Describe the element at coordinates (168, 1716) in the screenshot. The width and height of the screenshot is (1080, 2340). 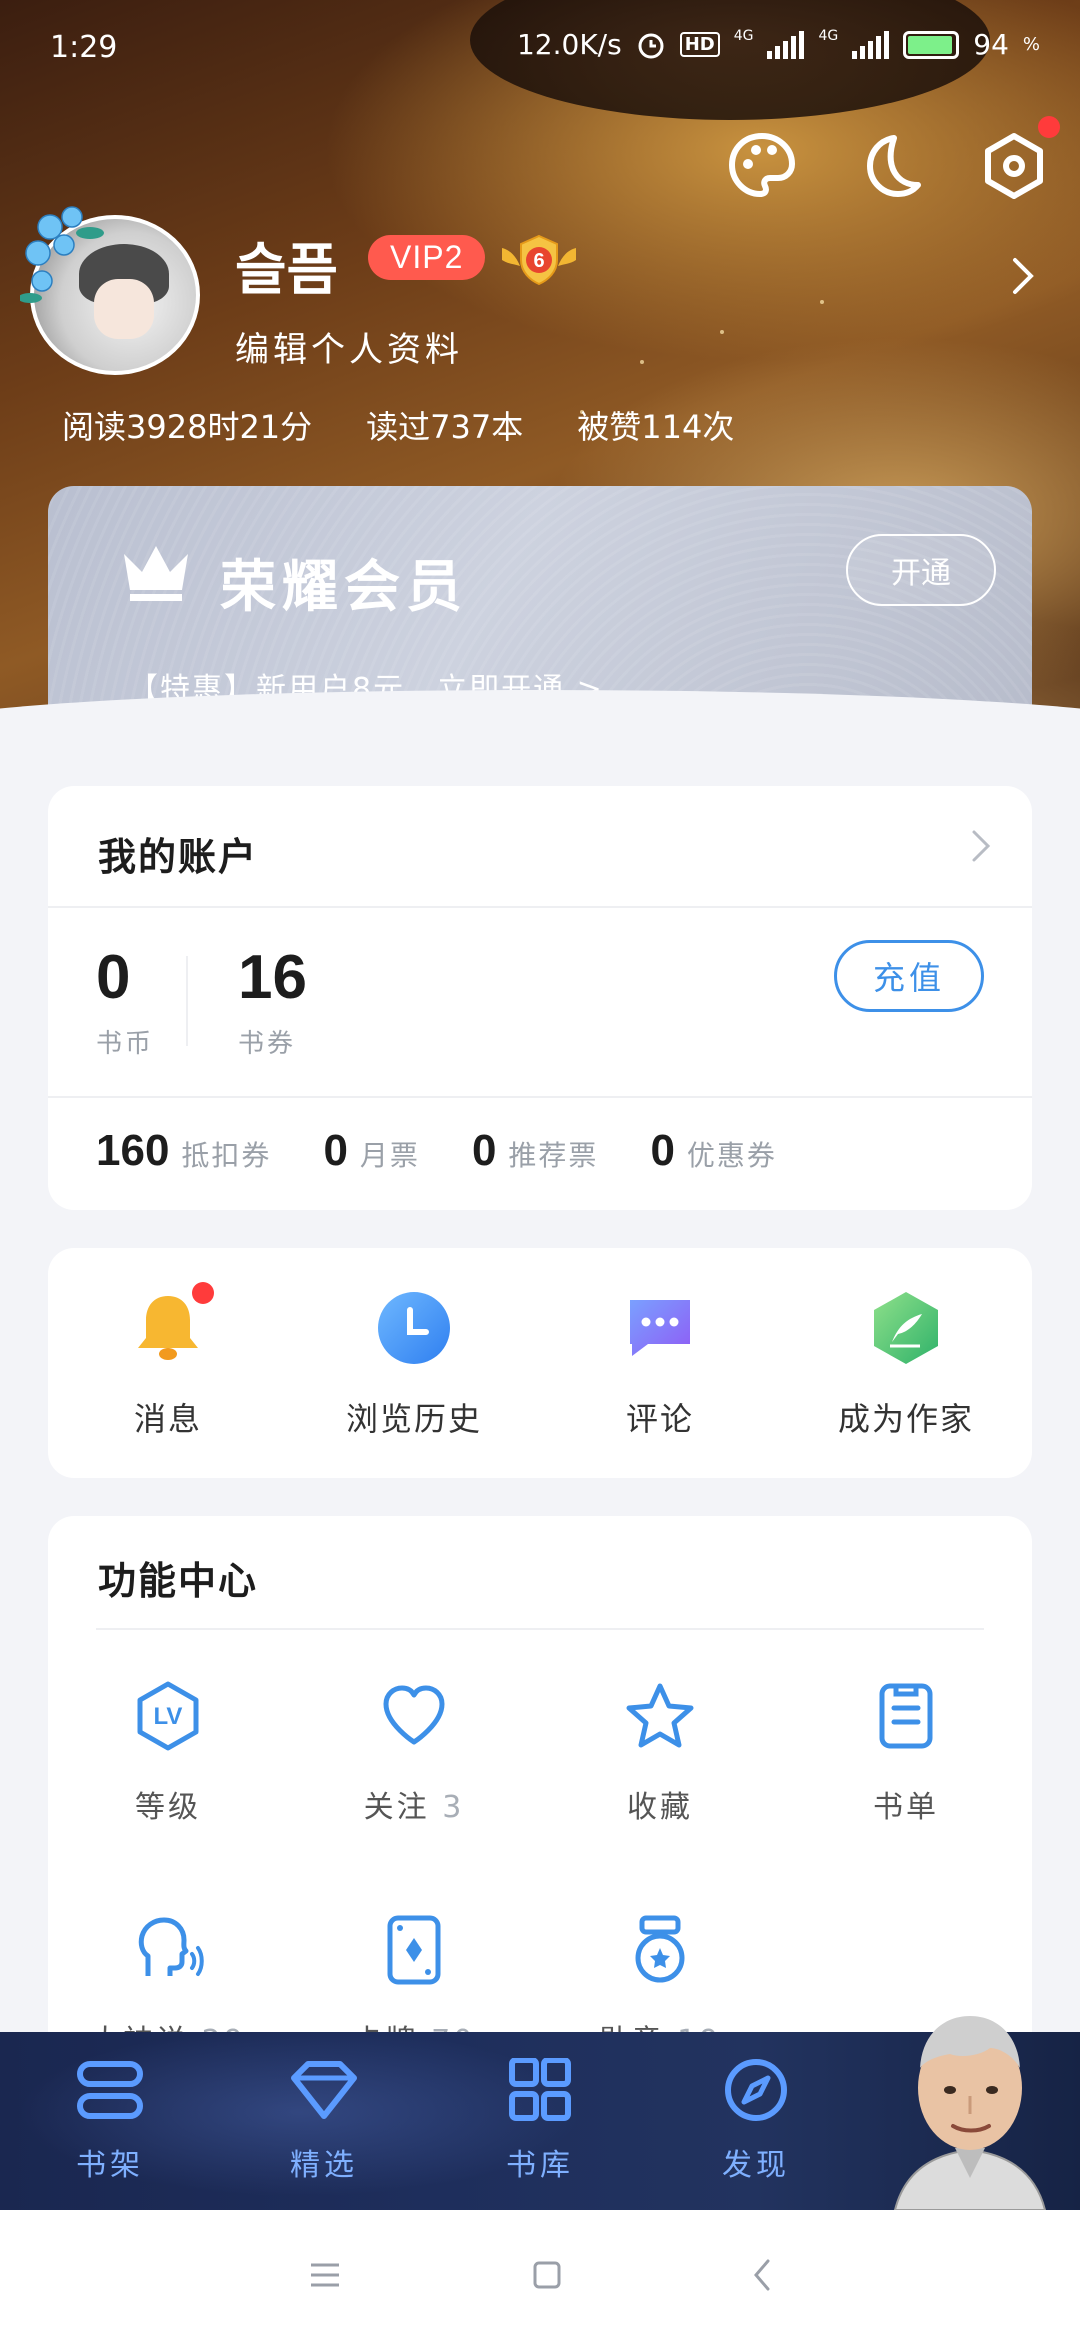
I see `svg-text: LV` at that location.